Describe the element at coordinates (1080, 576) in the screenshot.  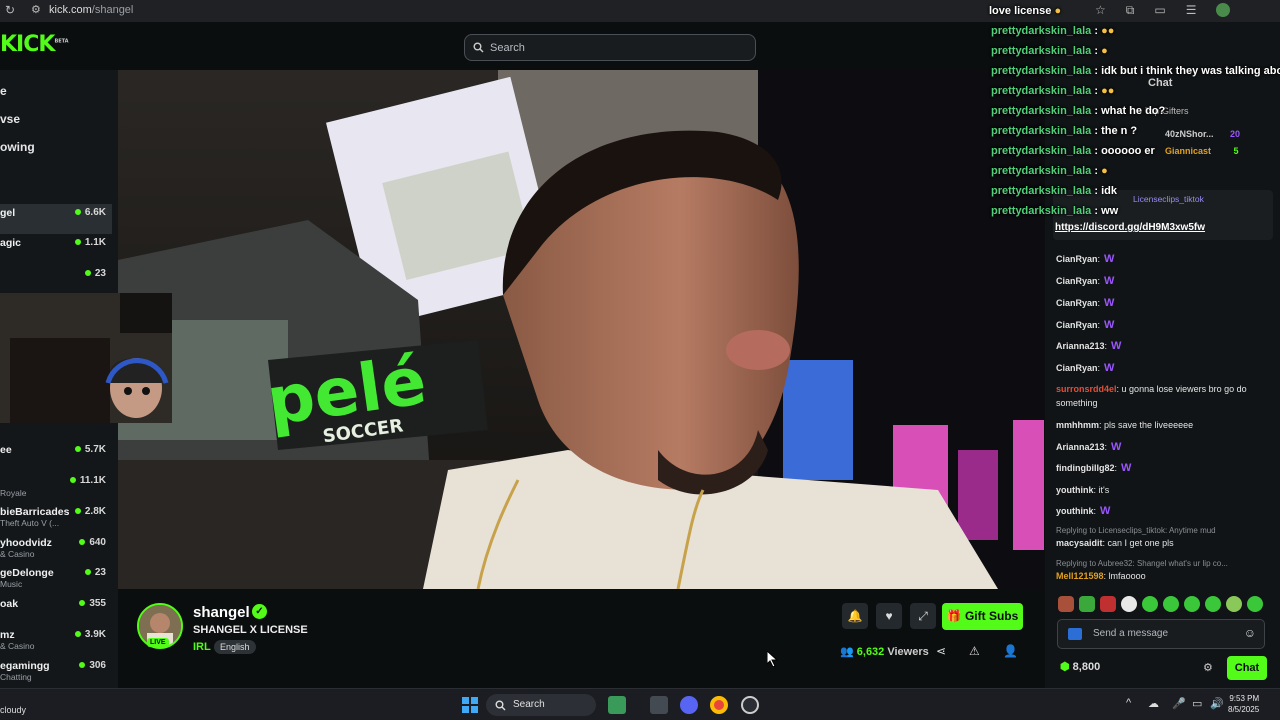
I see `chat-user: Mell121598` at that location.